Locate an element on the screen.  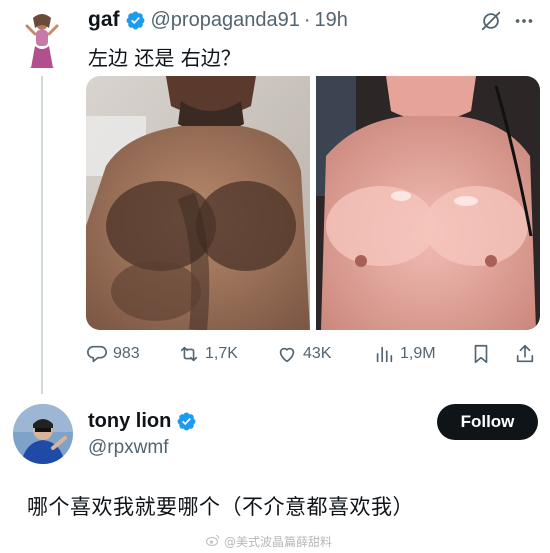
views-chart-icon is located at coordinates (384, 354).